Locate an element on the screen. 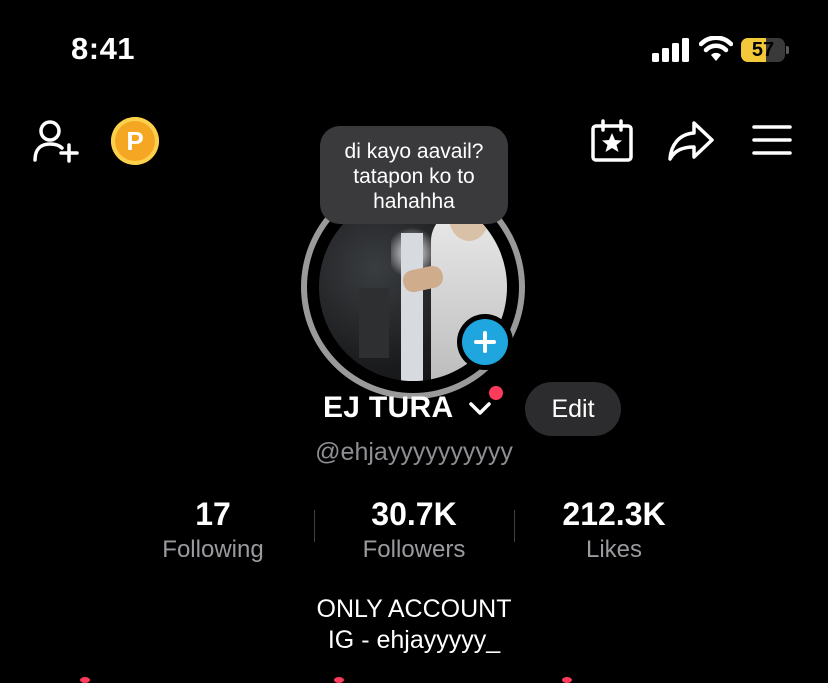 This screenshot has width=828, height=683. profile-username: @ehjayyyyyyyyyy is located at coordinates (414, 452).